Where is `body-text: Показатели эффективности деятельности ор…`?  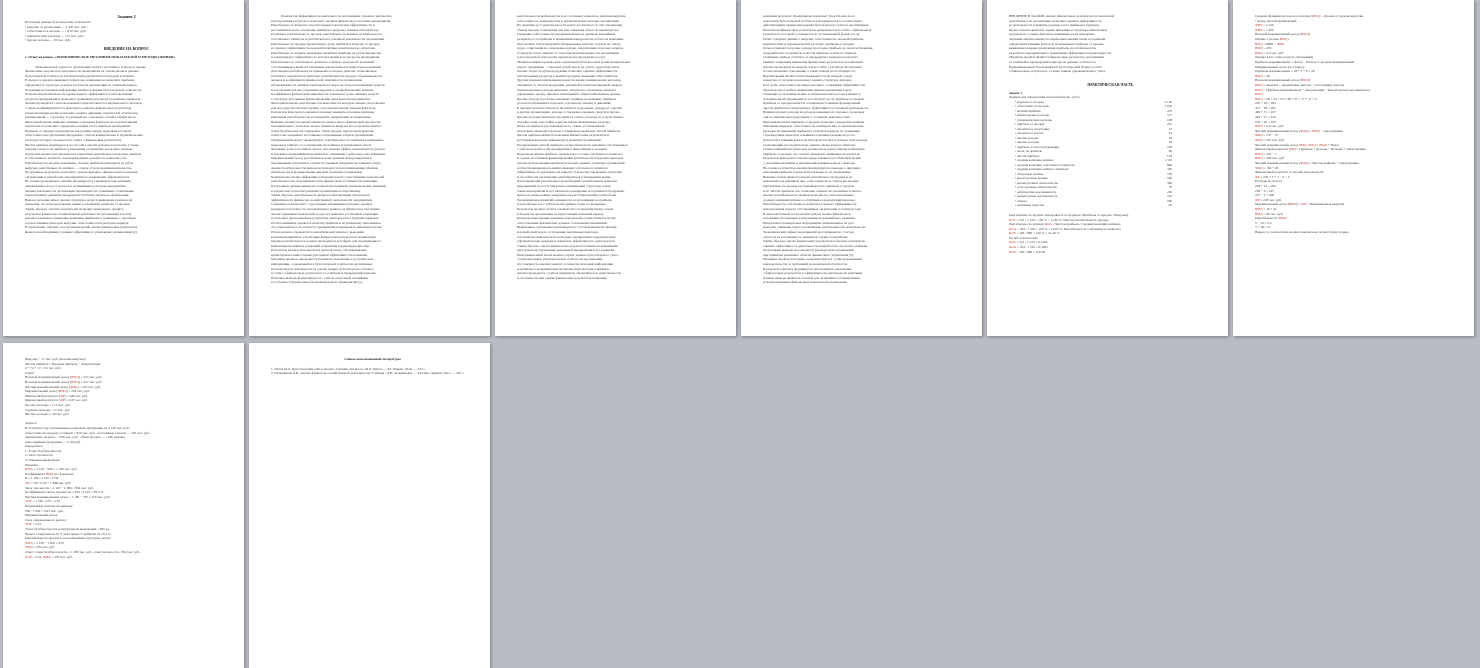 body-text: Показатели эффективности деятельности ор… is located at coordinates (372, 149).